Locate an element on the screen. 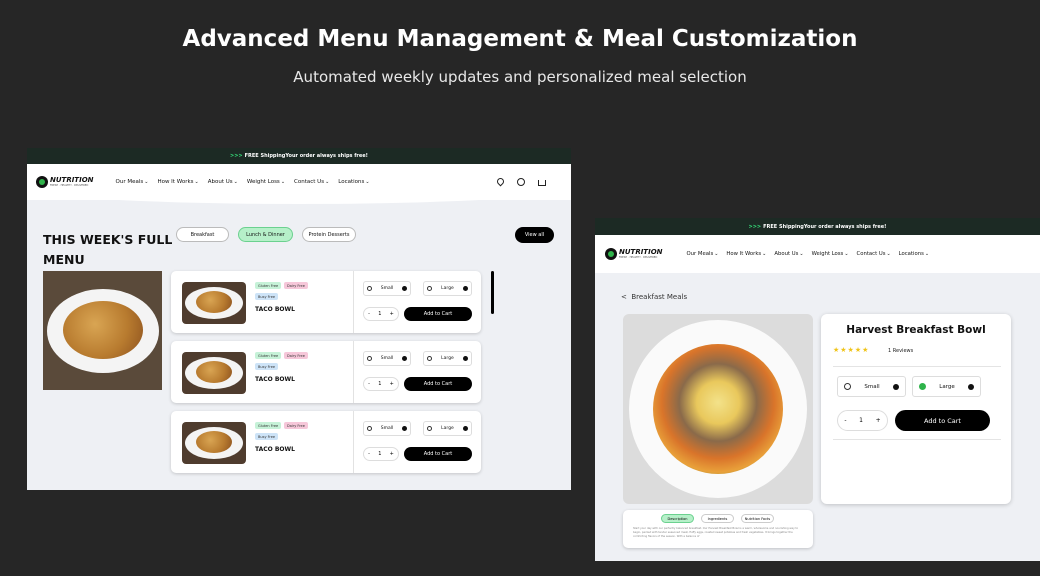 The width and height of the screenshot is (1040, 576). product-image is located at coordinates (718, 409).